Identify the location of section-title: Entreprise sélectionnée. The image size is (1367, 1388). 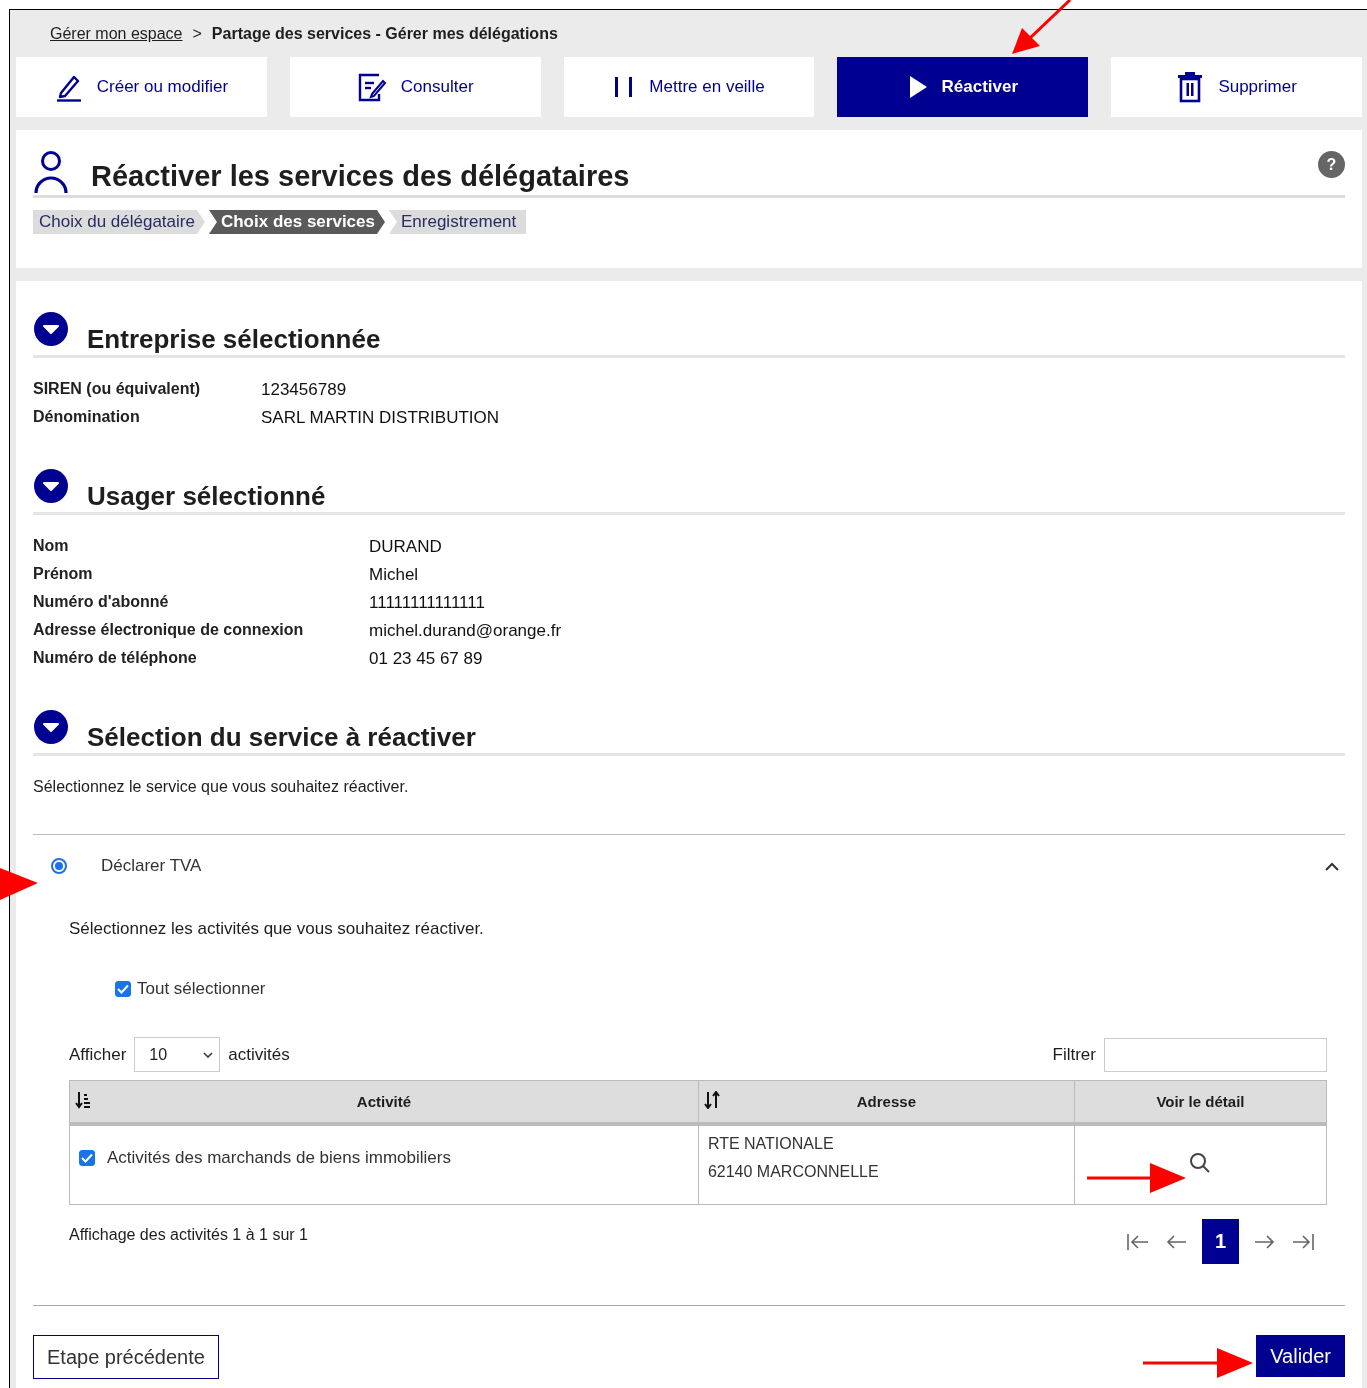
(234, 339).